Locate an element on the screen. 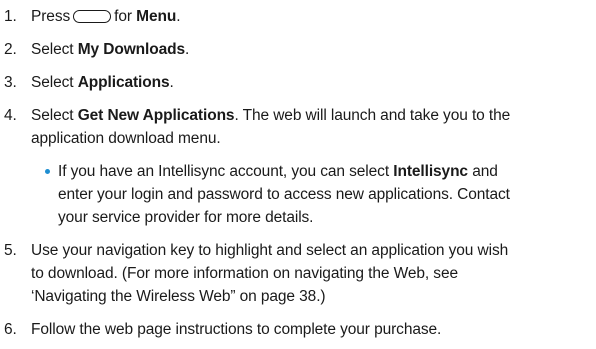 This screenshot has height=349, width=596. step-number: 3. is located at coordinates (10, 82).